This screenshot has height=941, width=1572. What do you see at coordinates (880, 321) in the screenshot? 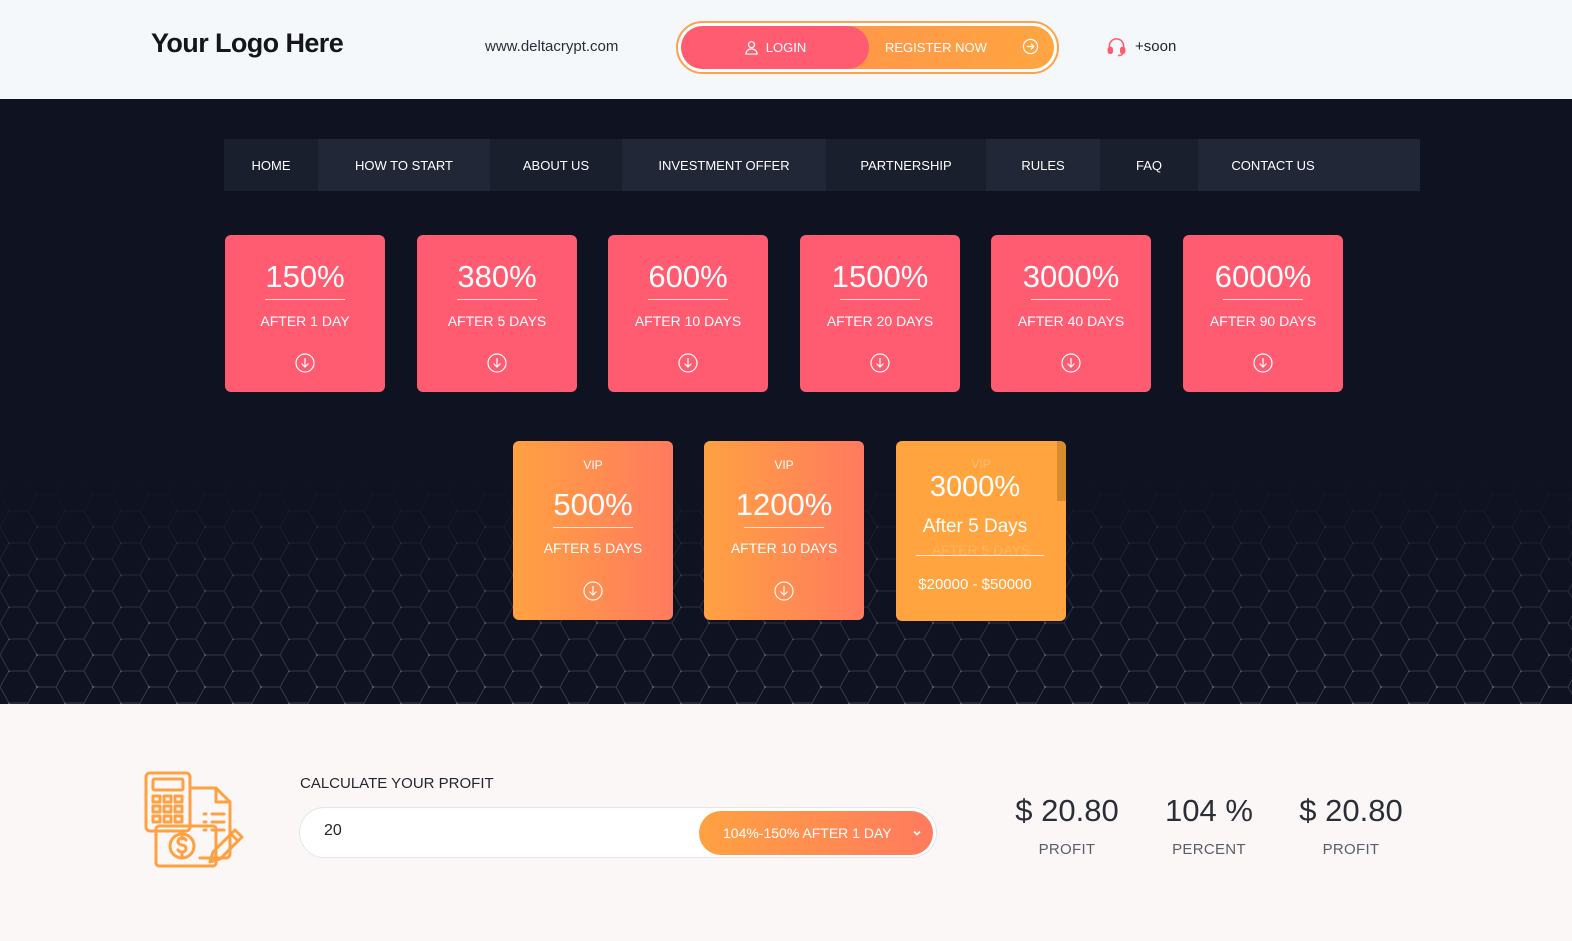
I see `plan-period: AFTER 20 DAYS` at bounding box center [880, 321].